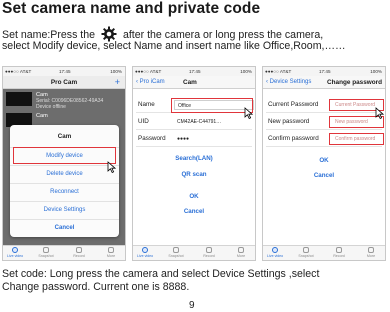 The image size is (390, 312). Describe the element at coordinates (194, 174) in the screenshot. I see `qr-scan-button: QR scan` at that location.